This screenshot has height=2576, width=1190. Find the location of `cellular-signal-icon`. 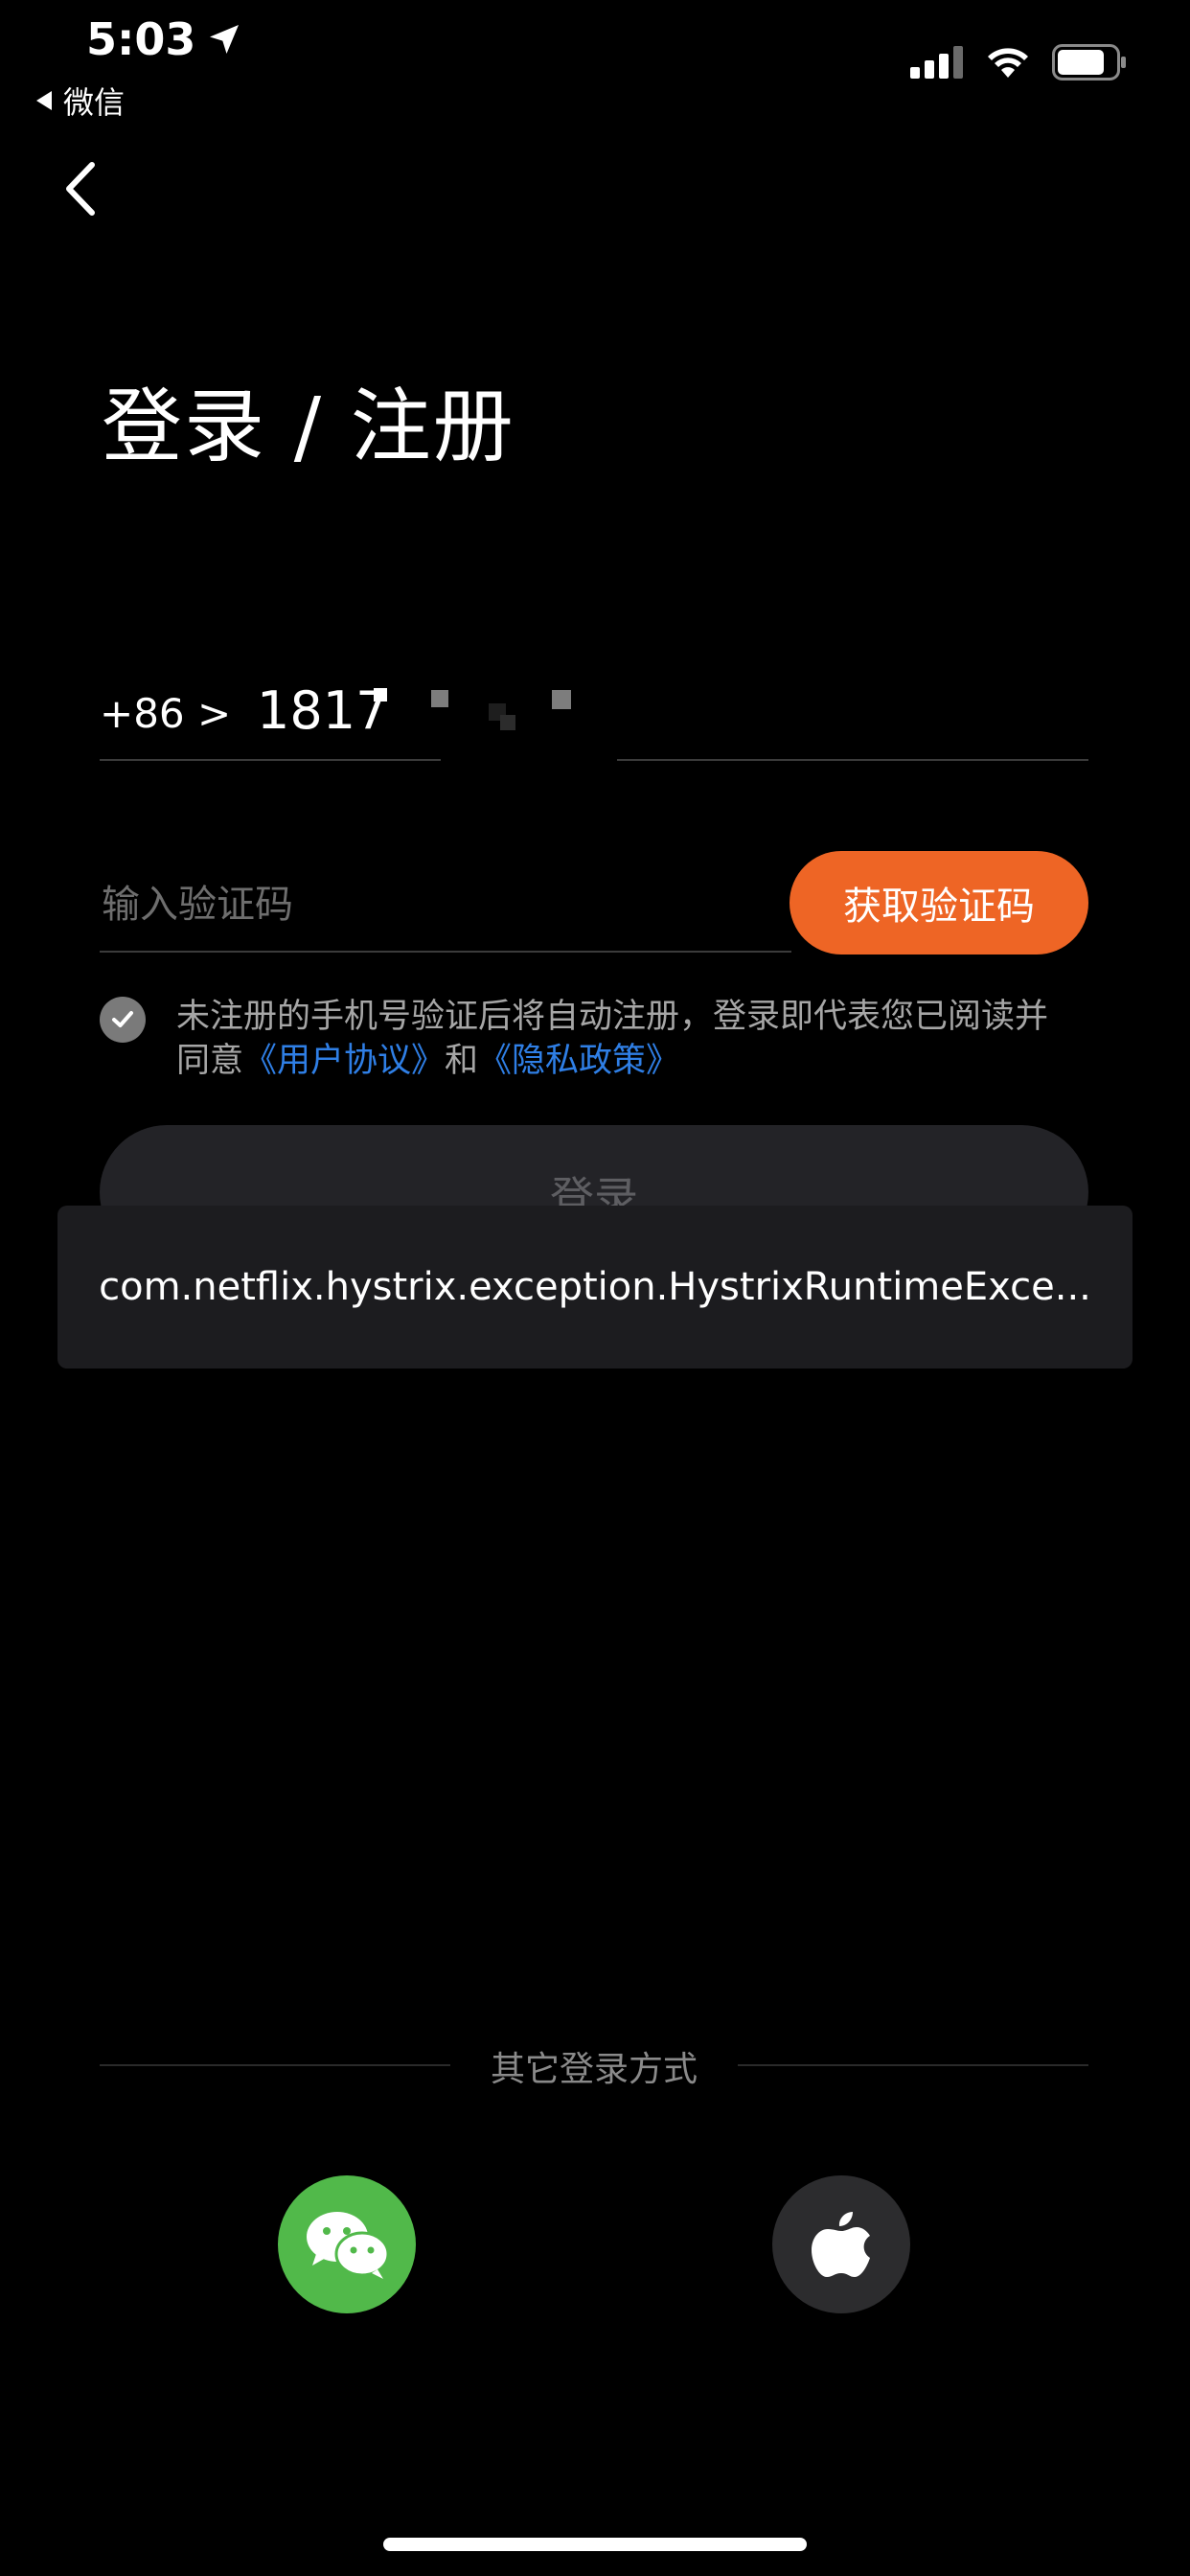

cellular-signal-icon is located at coordinates (936, 63).